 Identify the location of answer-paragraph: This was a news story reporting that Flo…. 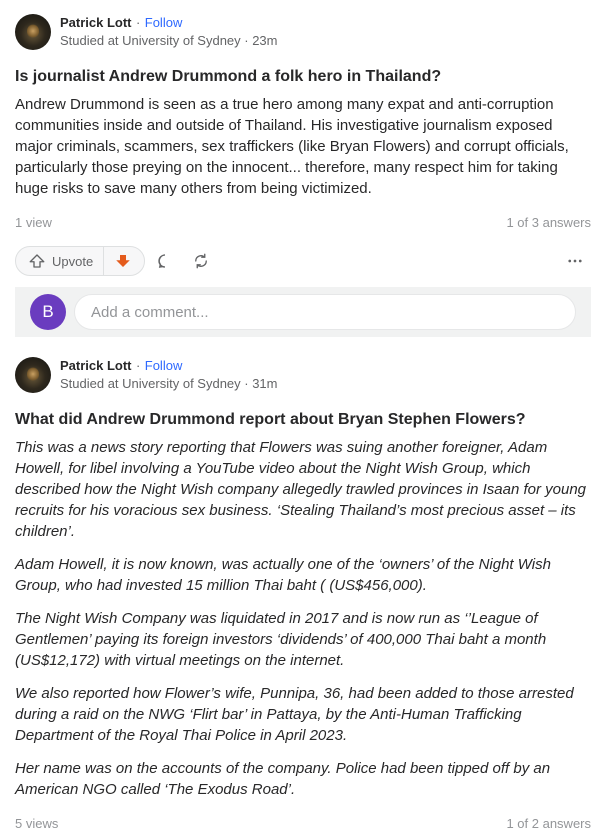
(301, 489).